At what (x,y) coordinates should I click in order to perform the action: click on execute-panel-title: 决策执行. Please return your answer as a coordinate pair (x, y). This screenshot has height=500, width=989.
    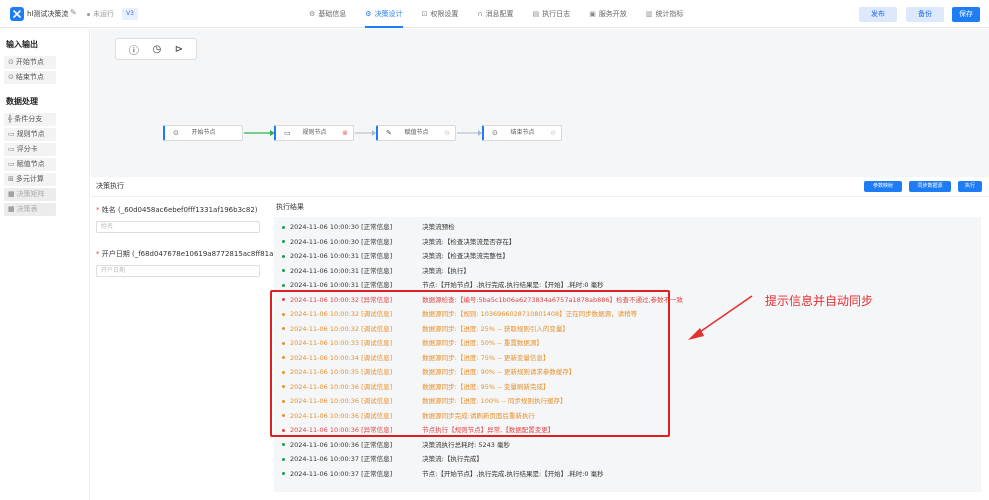
    Looking at the image, I should click on (110, 186).